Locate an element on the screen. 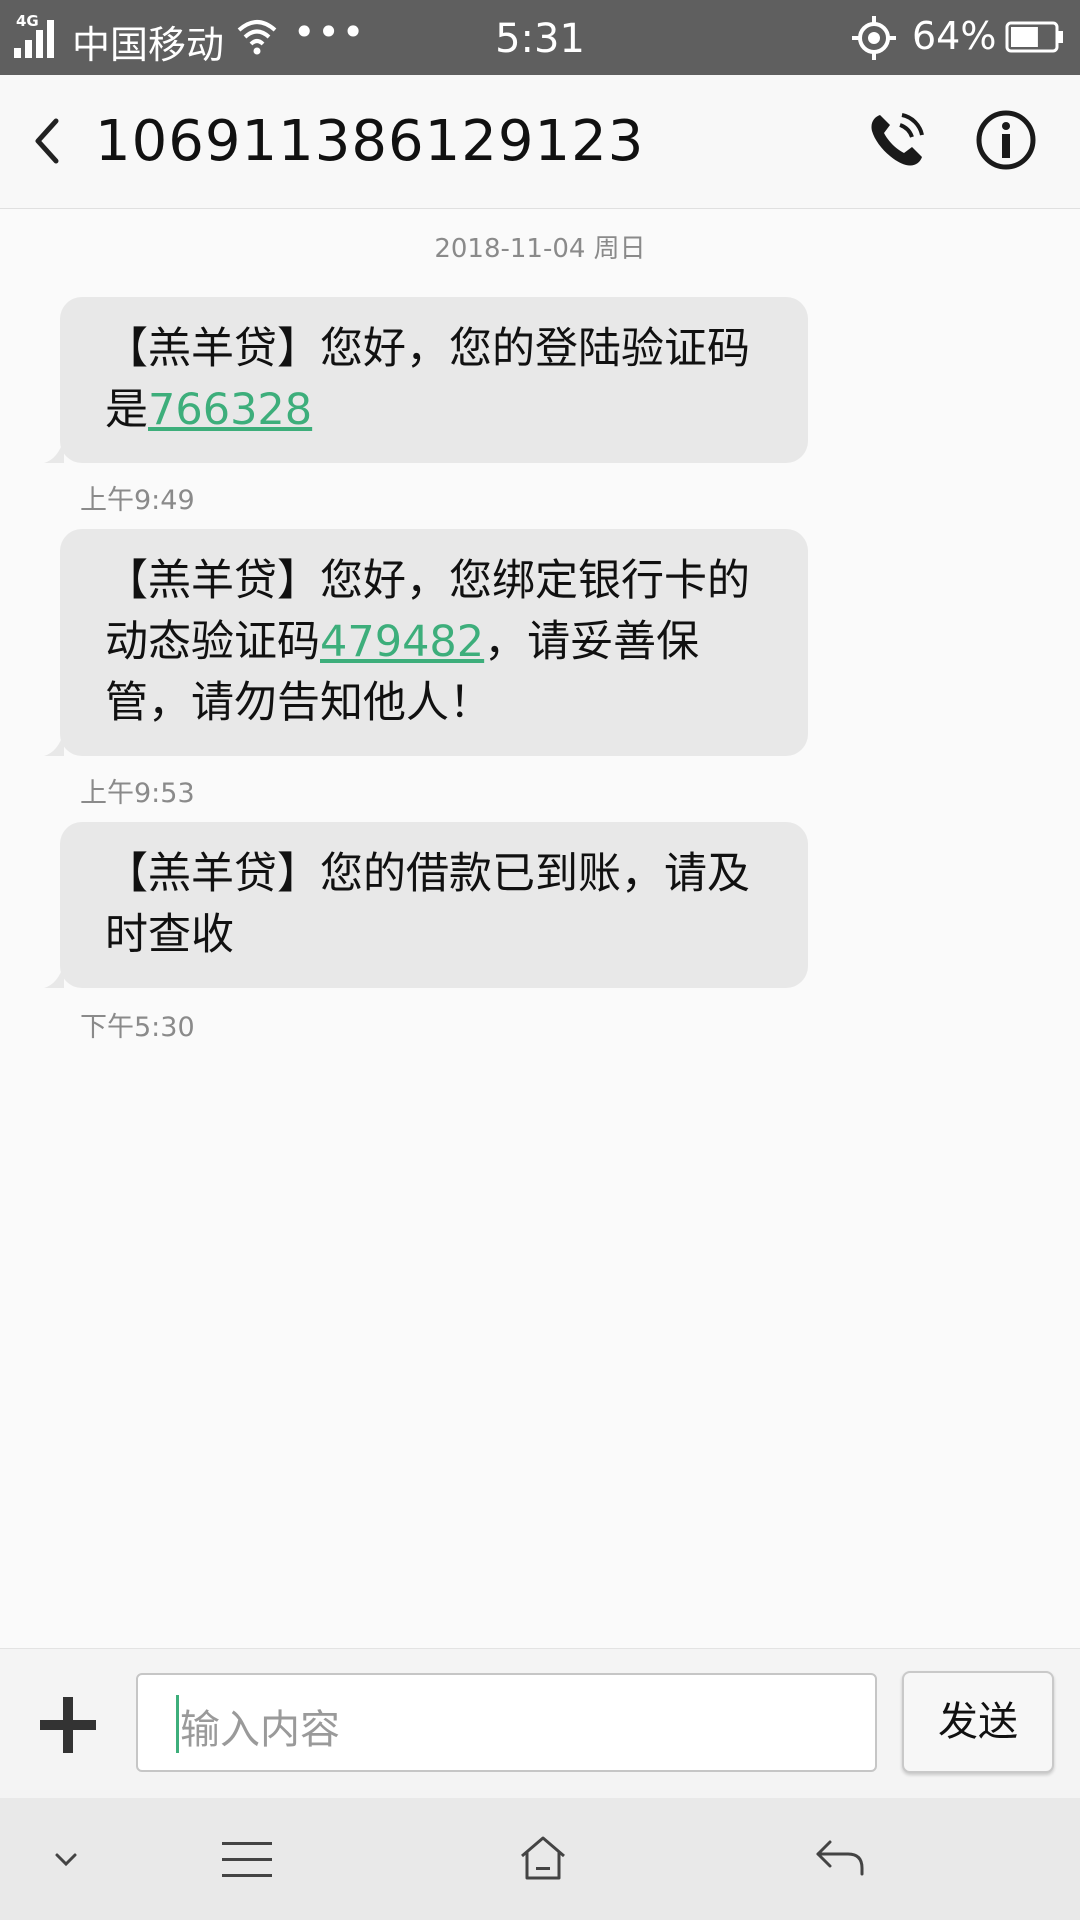 This screenshot has height=1920, width=1080. message-bubble: 【羔羊贷】您好，您绑定银行卡的动态验证码479482，请妥善保管，请勿告知他人！ is located at coordinates (426, 642).